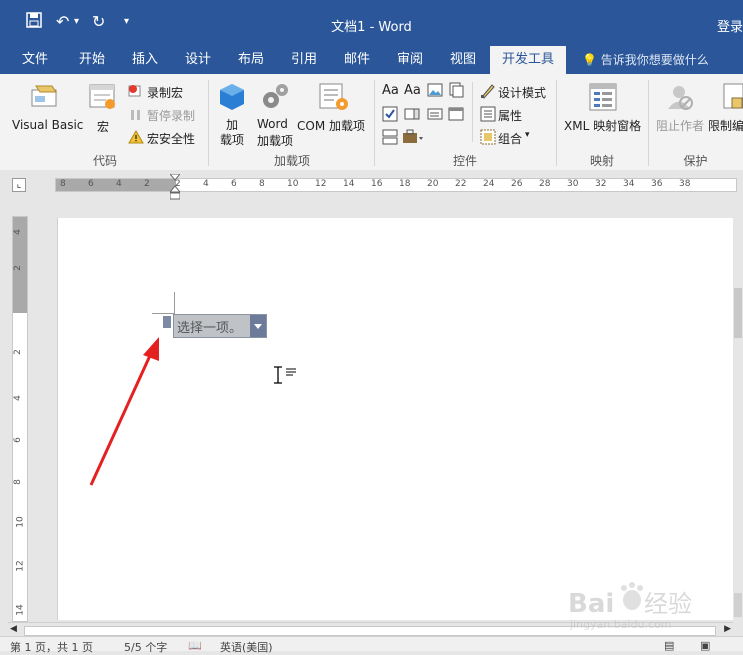 The width and height of the screenshot is (743, 655). Describe the element at coordinates (167, 322) in the screenshot. I see `content-control-handle` at that location.